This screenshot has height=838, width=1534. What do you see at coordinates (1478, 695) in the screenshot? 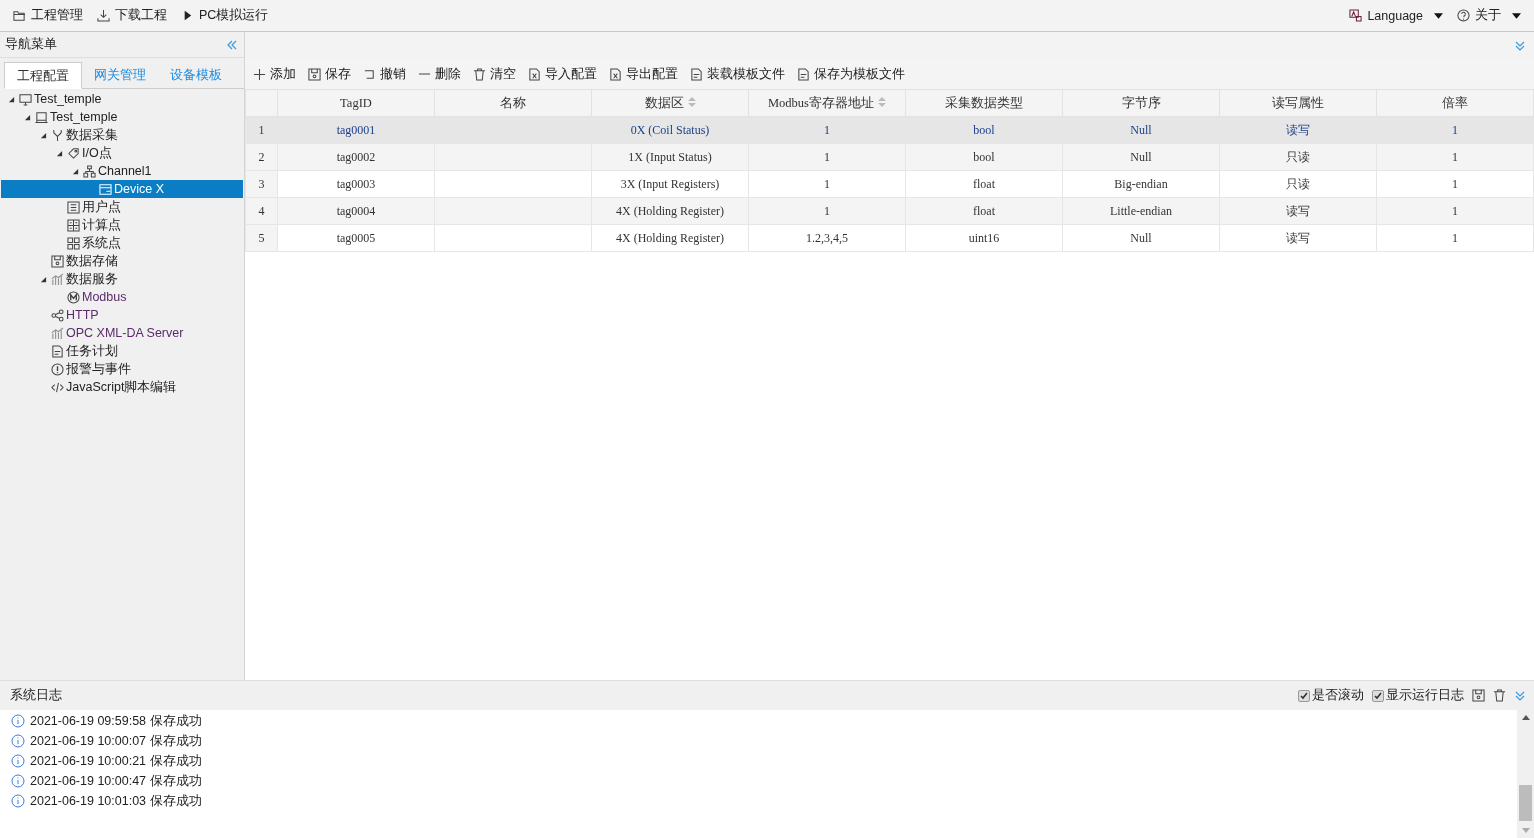
I see `save-icon` at bounding box center [1478, 695].